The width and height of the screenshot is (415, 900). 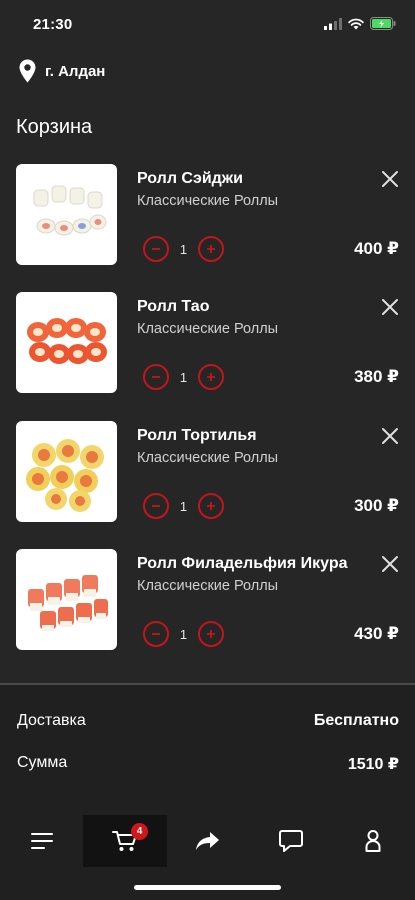 What do you see at coordinates (376, 505) in the screenshot?
I see `item-price: 300 ₽` at bounding box center [376, 505].